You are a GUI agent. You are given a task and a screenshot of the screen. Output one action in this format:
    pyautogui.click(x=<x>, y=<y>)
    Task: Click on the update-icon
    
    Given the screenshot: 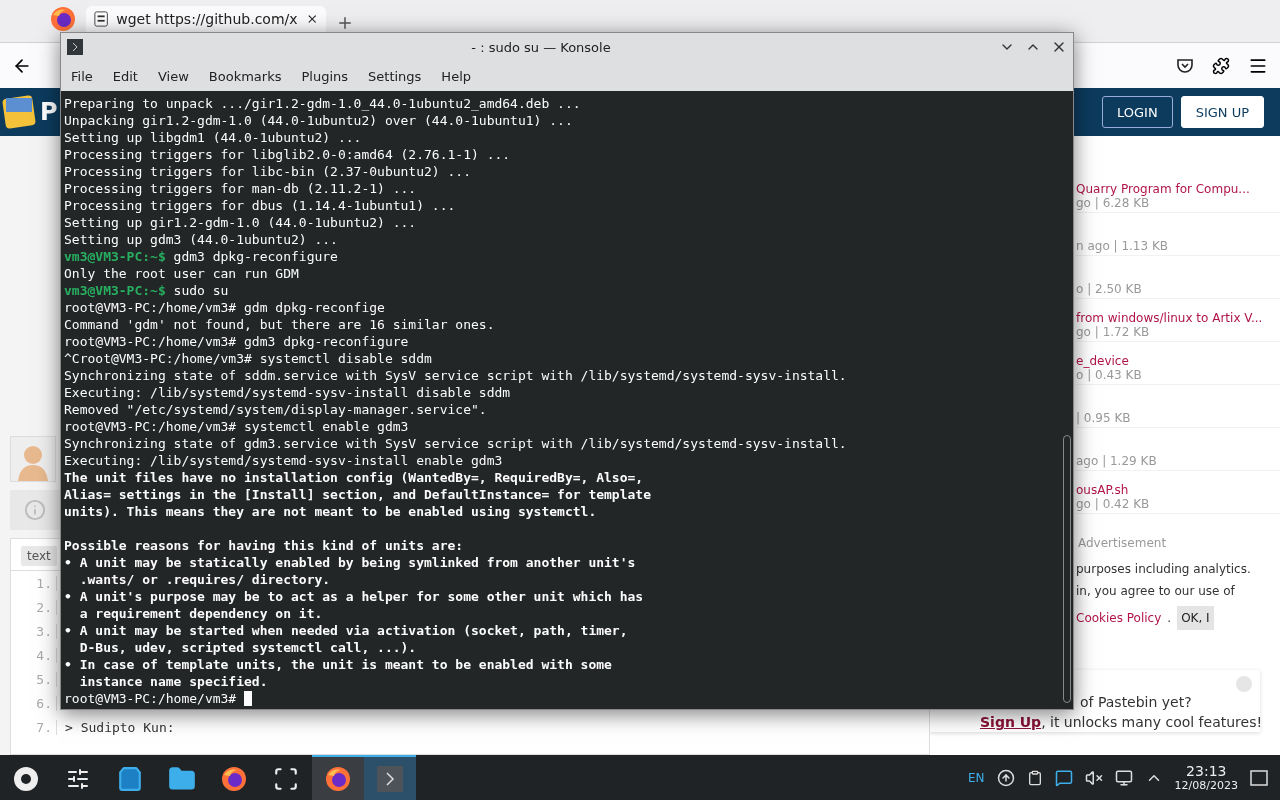 What is the action you would take?
    pyautogui.click(x=1005, y=777)
    